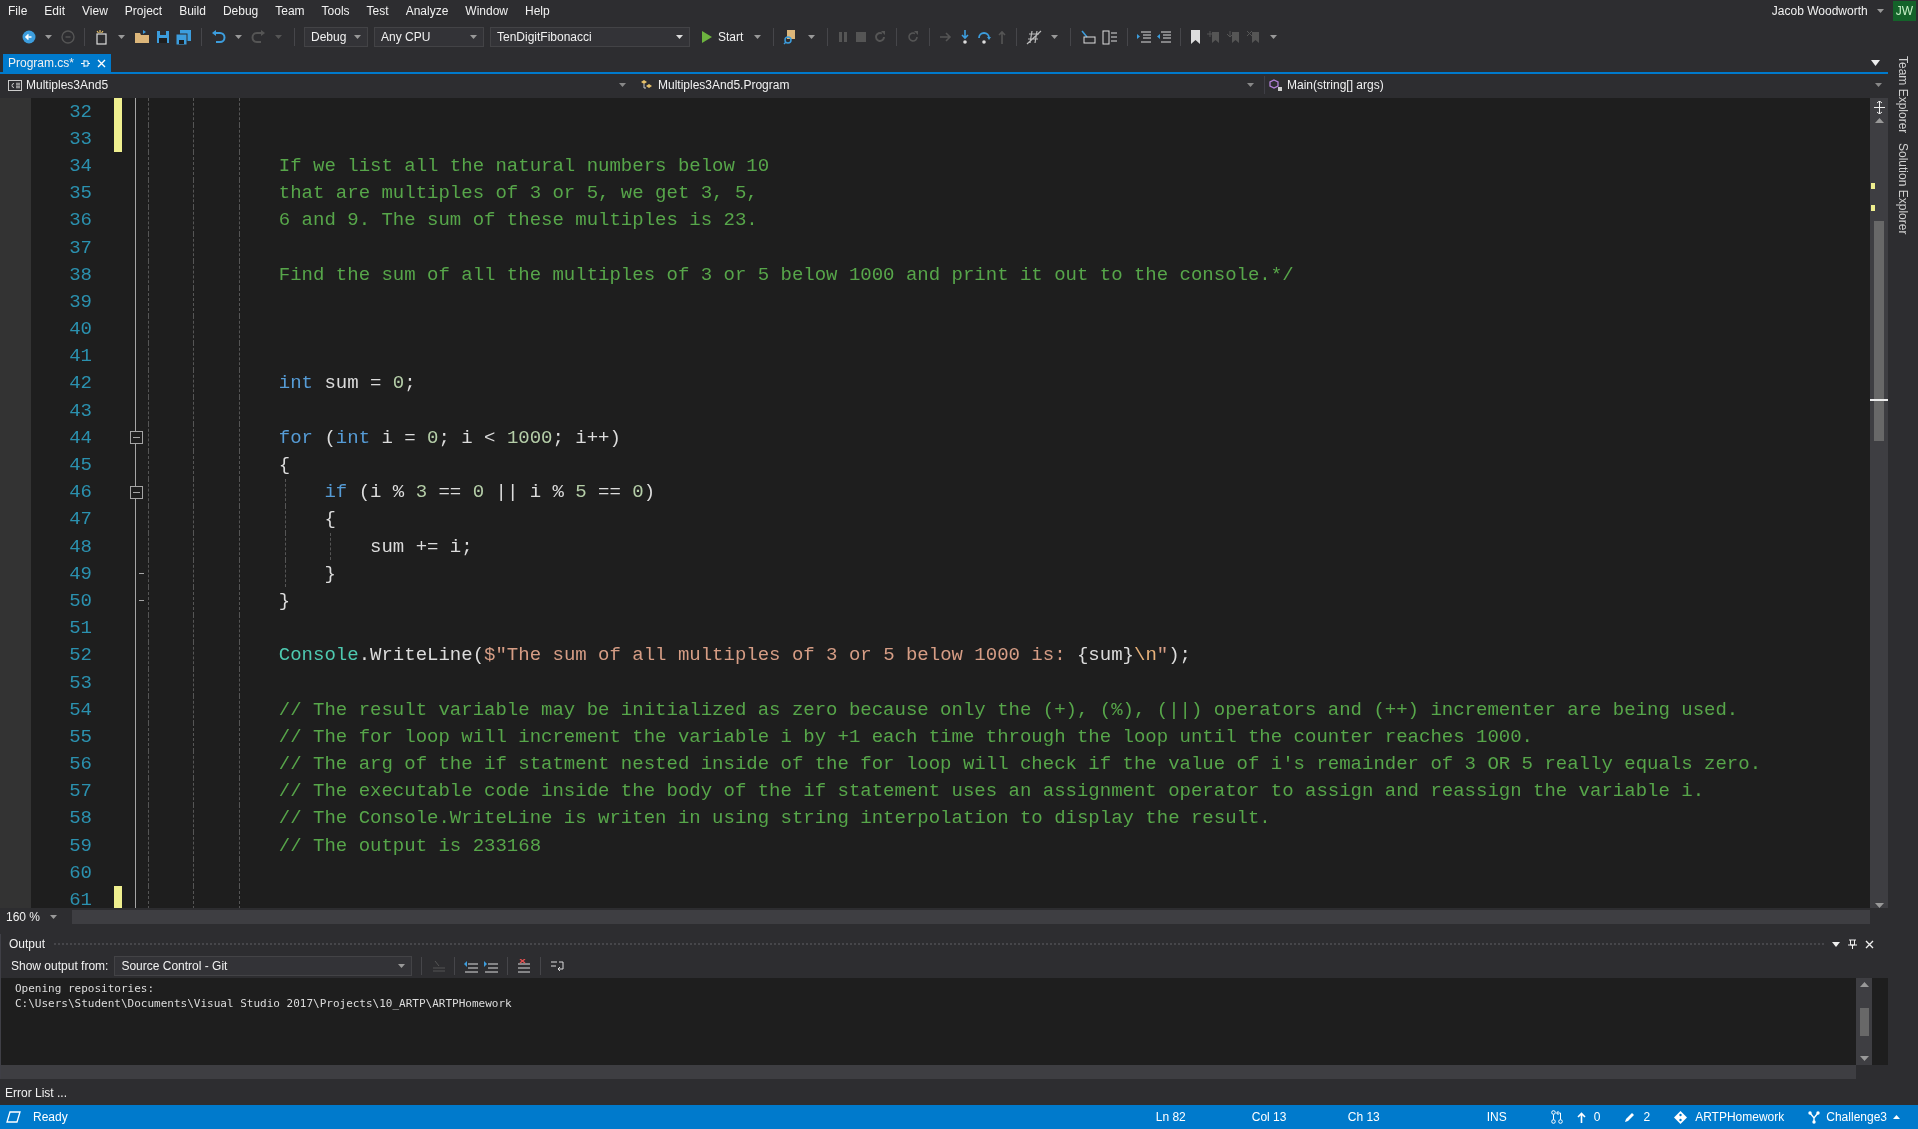 Image resolution: width=1918 pixels, height=1129 pixels. I want to click on zoom-dropdown: 160 %, so click(36, 917).